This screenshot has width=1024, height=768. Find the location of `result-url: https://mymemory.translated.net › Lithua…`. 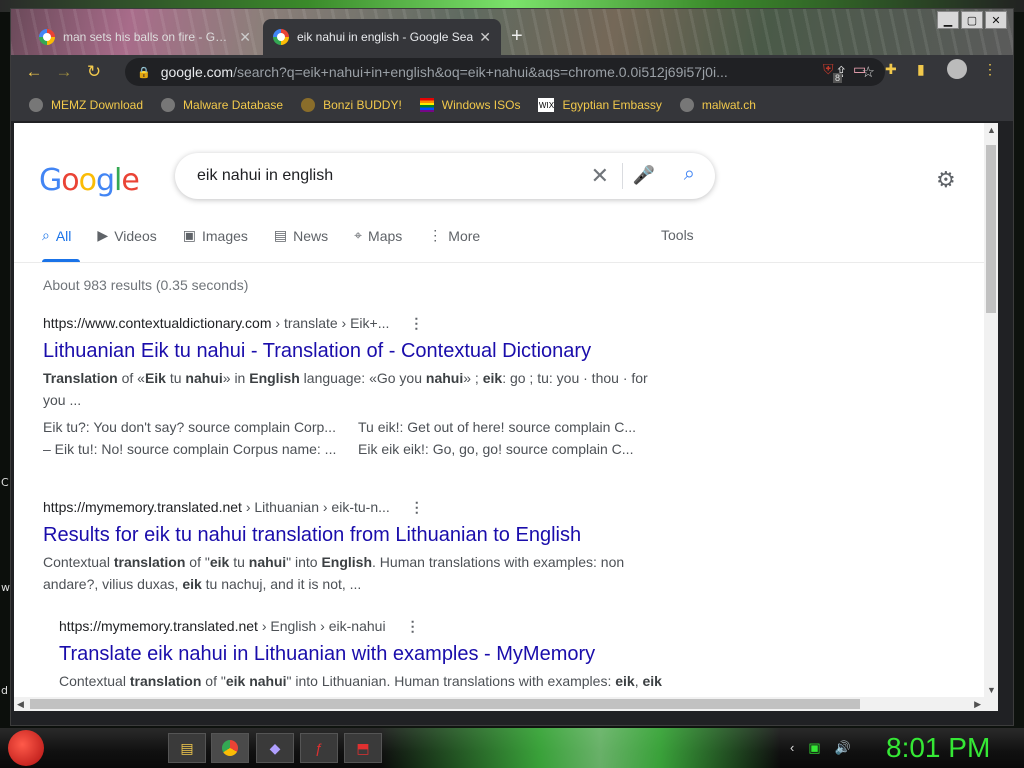

result-url: https://mymemory.translated.net › Lithua… is located at coordinates (348, 507).